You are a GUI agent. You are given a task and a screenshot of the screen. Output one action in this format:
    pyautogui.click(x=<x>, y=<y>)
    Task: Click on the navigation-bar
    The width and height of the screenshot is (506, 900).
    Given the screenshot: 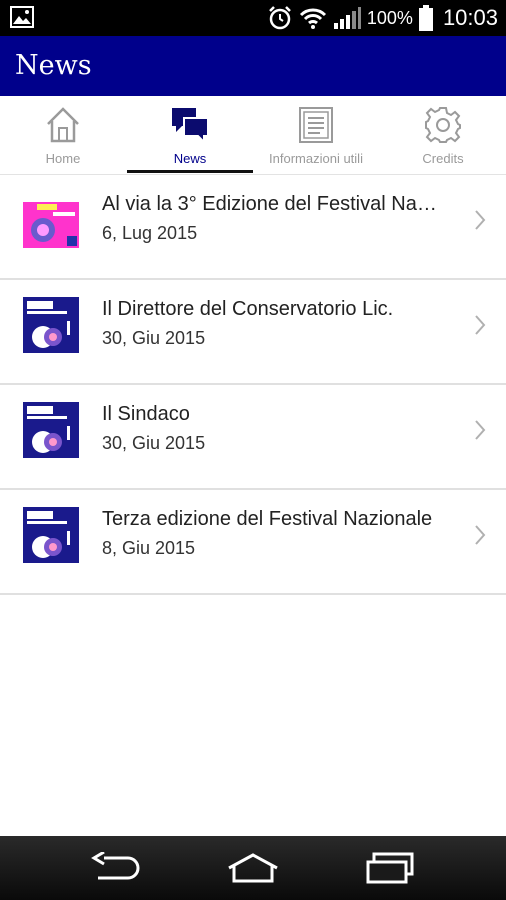 What is the action you would take?
    pyautogui.click(x=253, y=868)
    